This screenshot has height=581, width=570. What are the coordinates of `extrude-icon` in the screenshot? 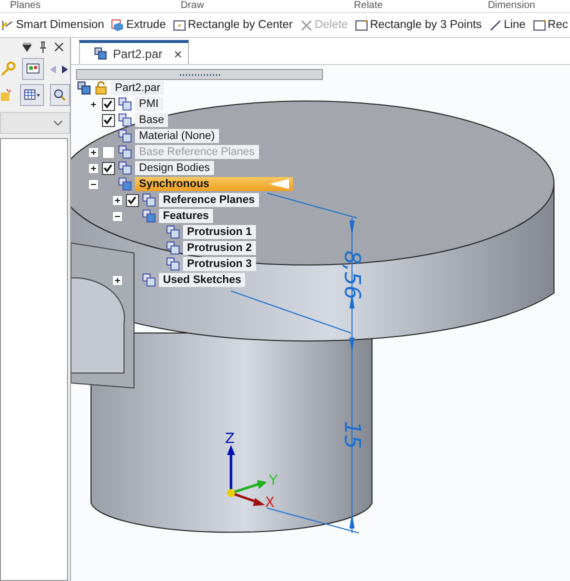 It's located at (117, 25).